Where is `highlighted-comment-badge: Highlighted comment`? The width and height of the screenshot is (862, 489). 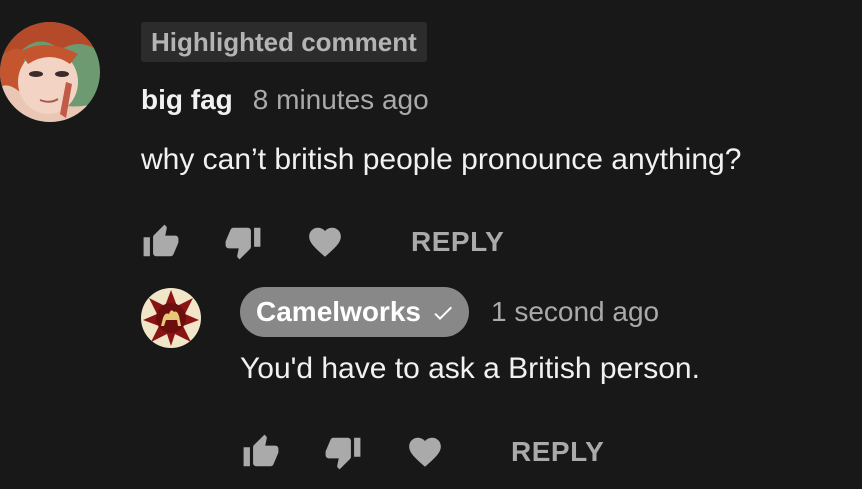 highlighted-comment-badge: Highlighted comment is located at coordinates (284, 42).